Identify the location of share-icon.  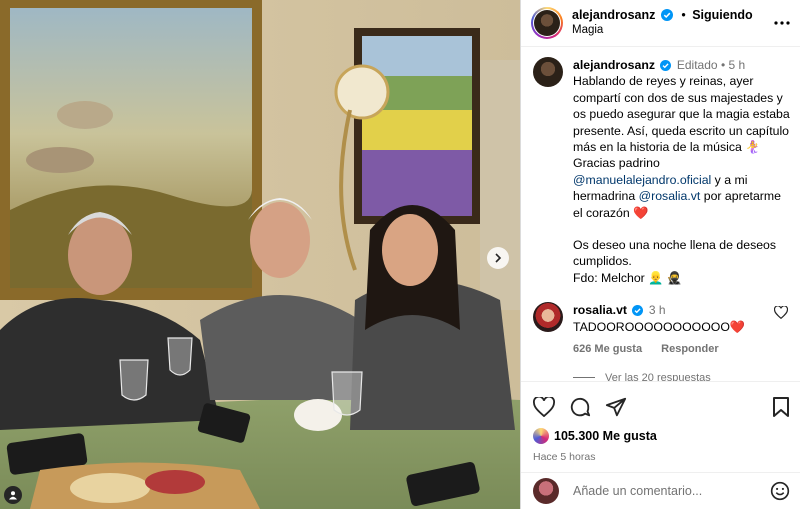
(616, 407).